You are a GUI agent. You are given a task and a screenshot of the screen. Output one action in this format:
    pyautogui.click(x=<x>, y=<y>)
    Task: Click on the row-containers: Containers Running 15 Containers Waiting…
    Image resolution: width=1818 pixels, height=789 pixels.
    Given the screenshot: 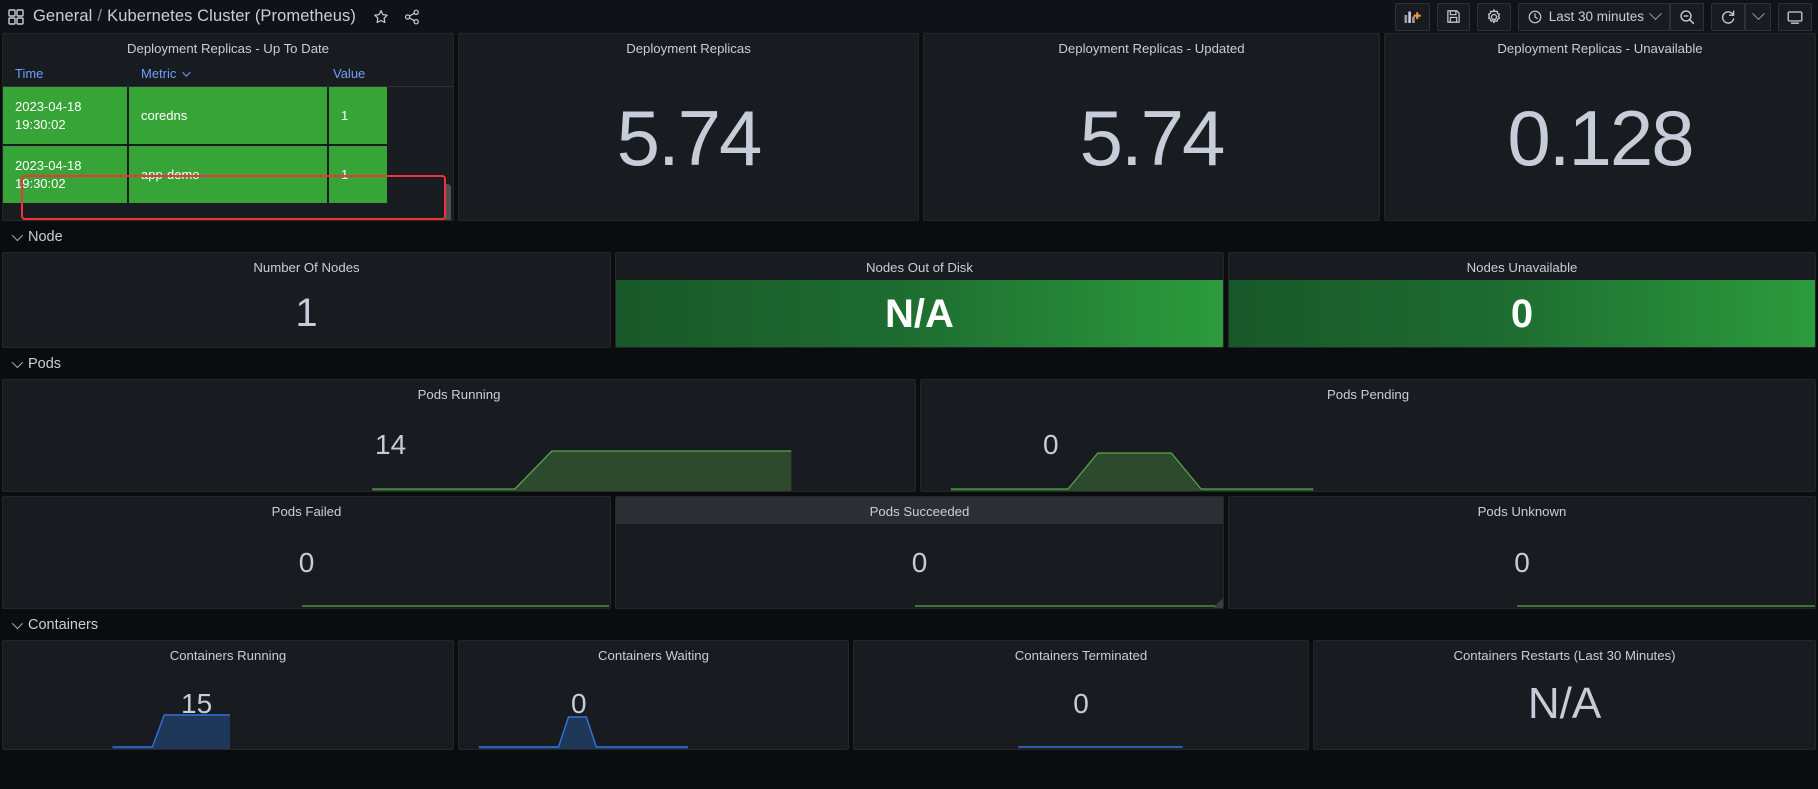 What is the action you would take?
    pyautogui.click(x=909, y=695)
    